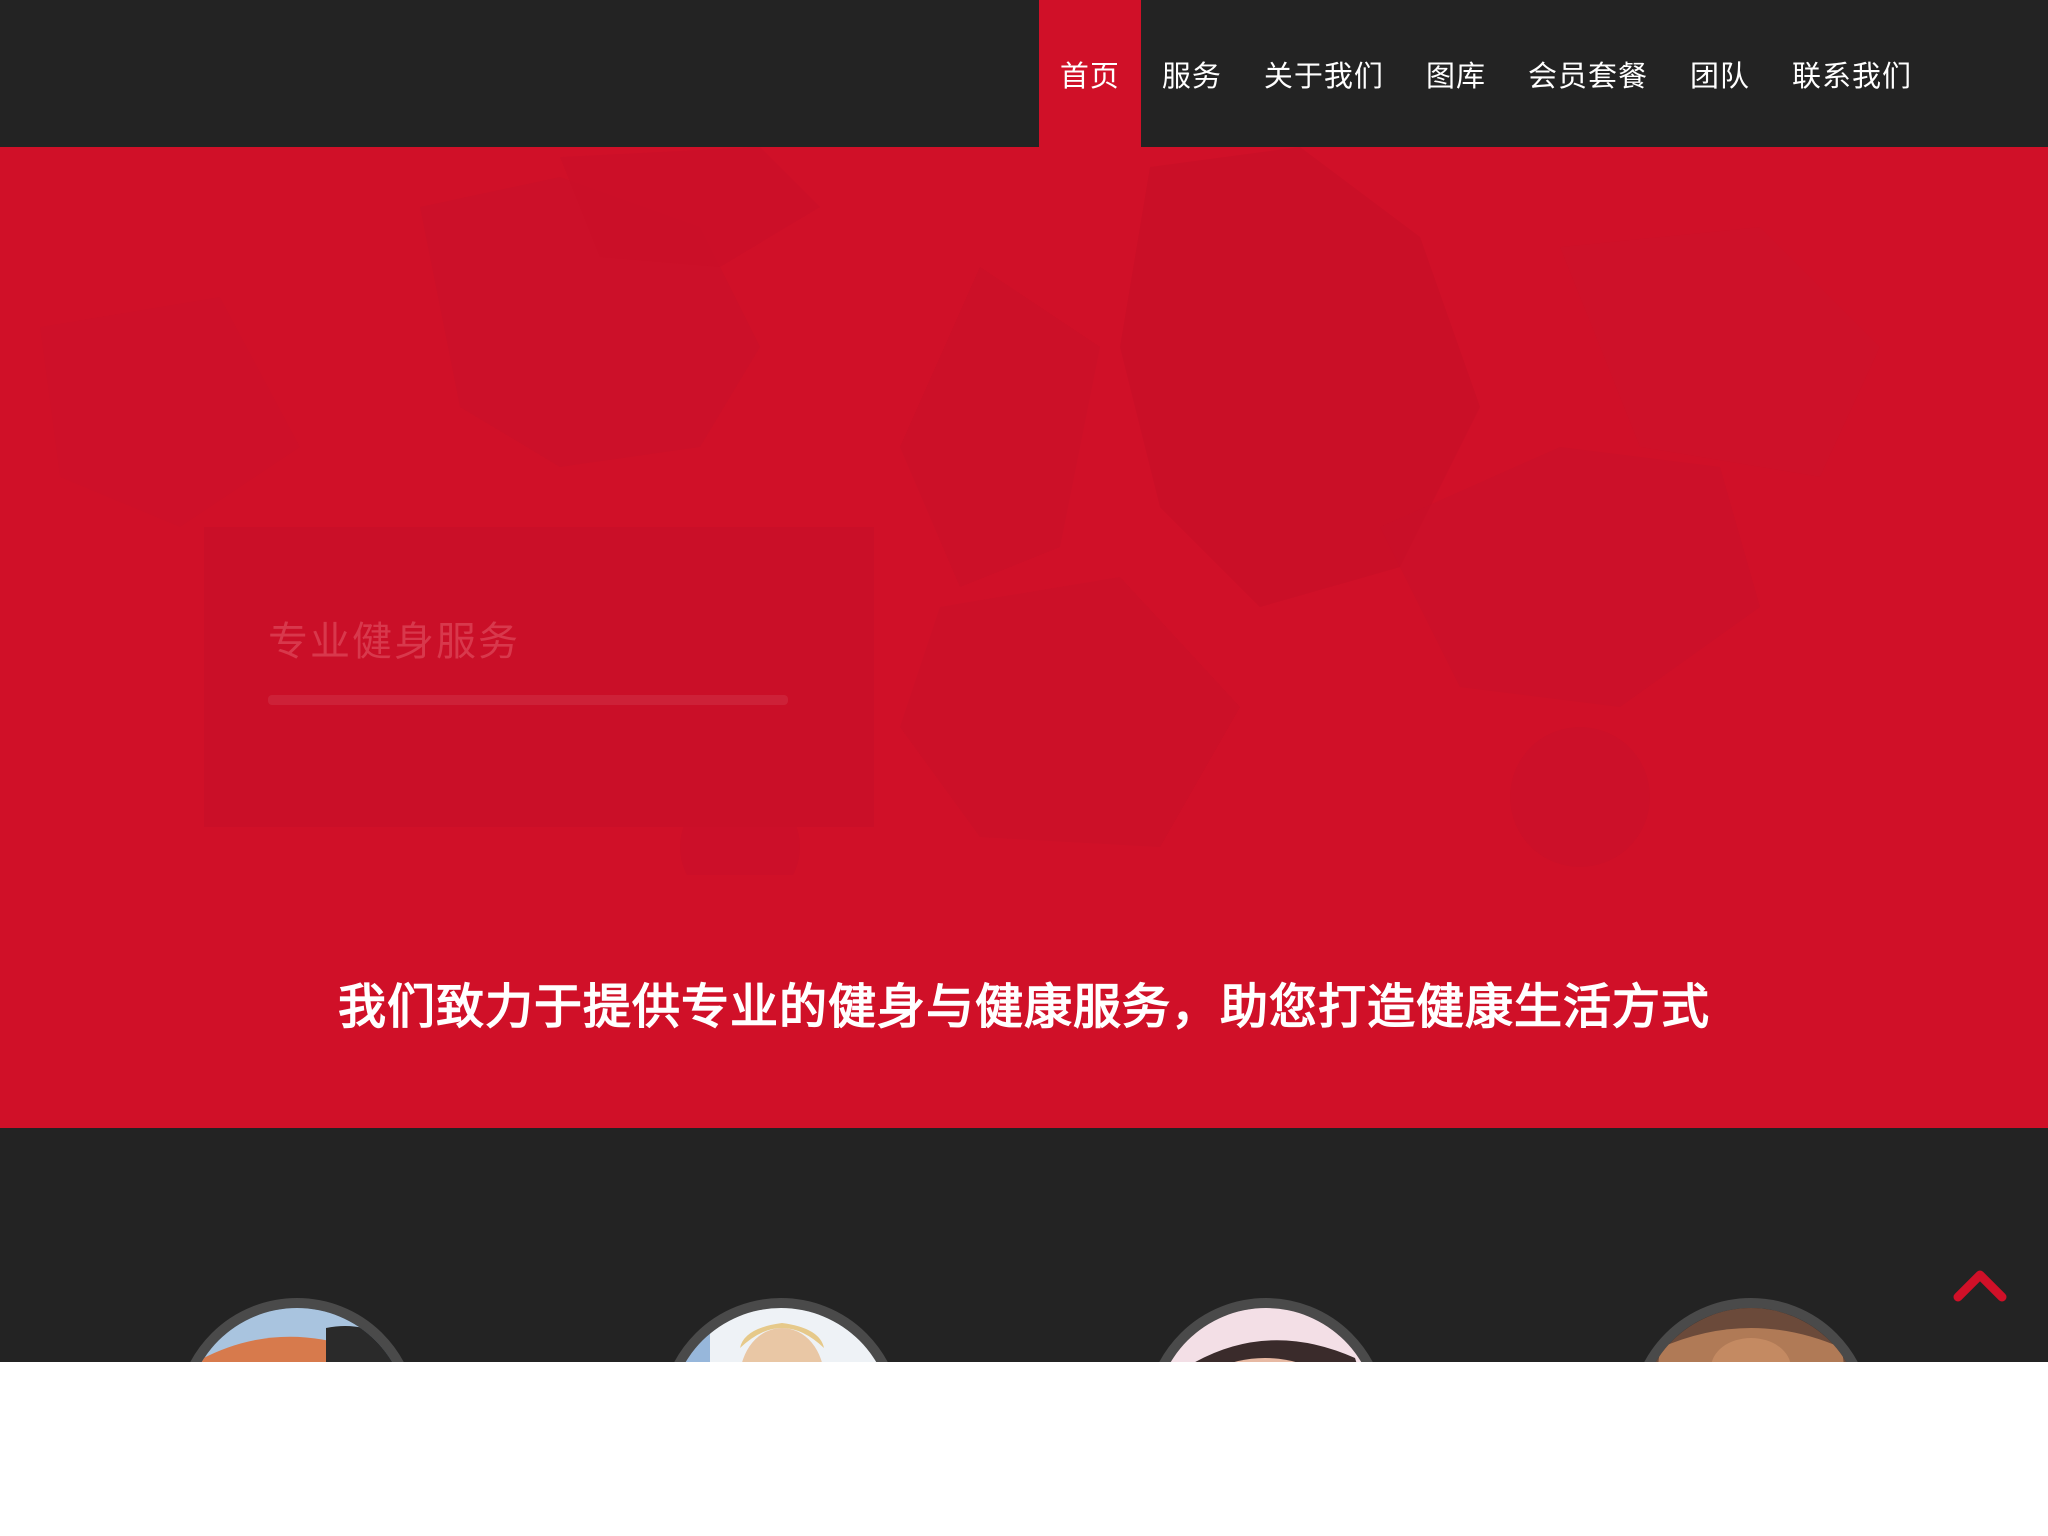 The width and height of the screenshot is (2048, 1536). I want to click on nav-item-about: 关于我们, so click(1324, 73).